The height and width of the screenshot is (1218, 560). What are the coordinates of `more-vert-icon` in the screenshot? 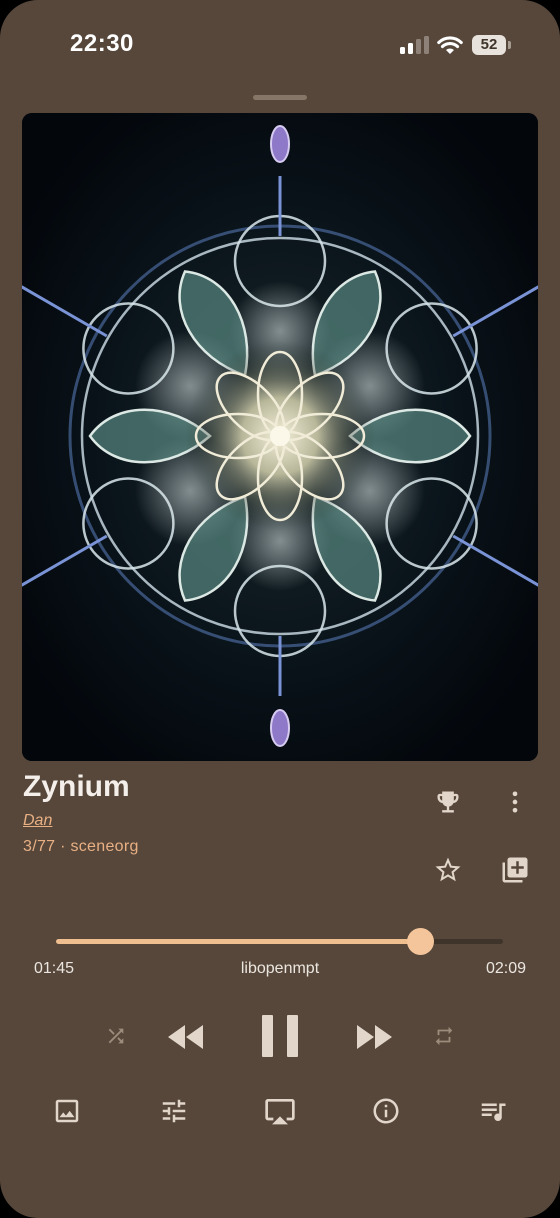 It's located at (515, 802).